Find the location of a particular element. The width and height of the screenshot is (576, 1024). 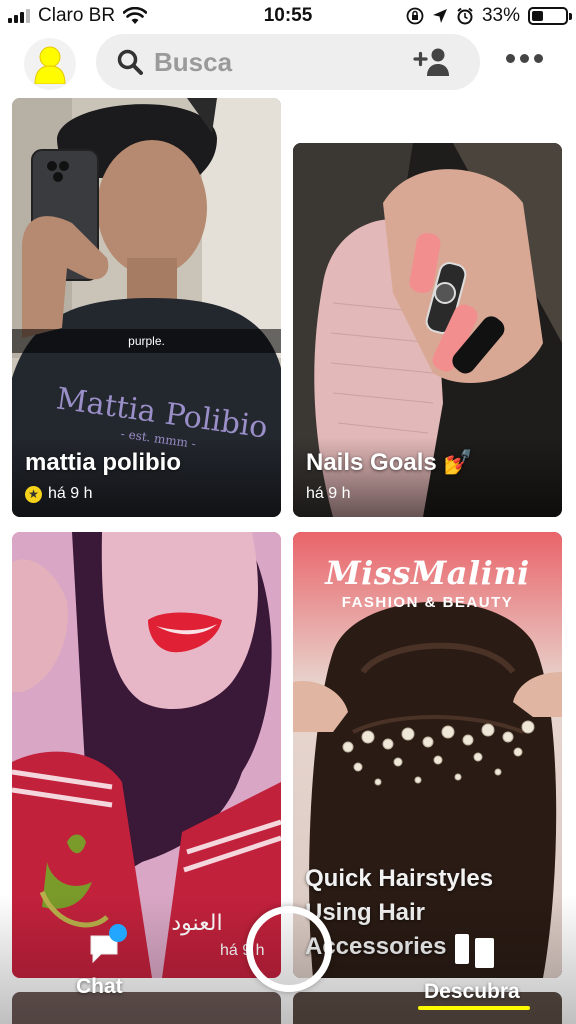

profile-avatar is located at coordinates (50, 64).